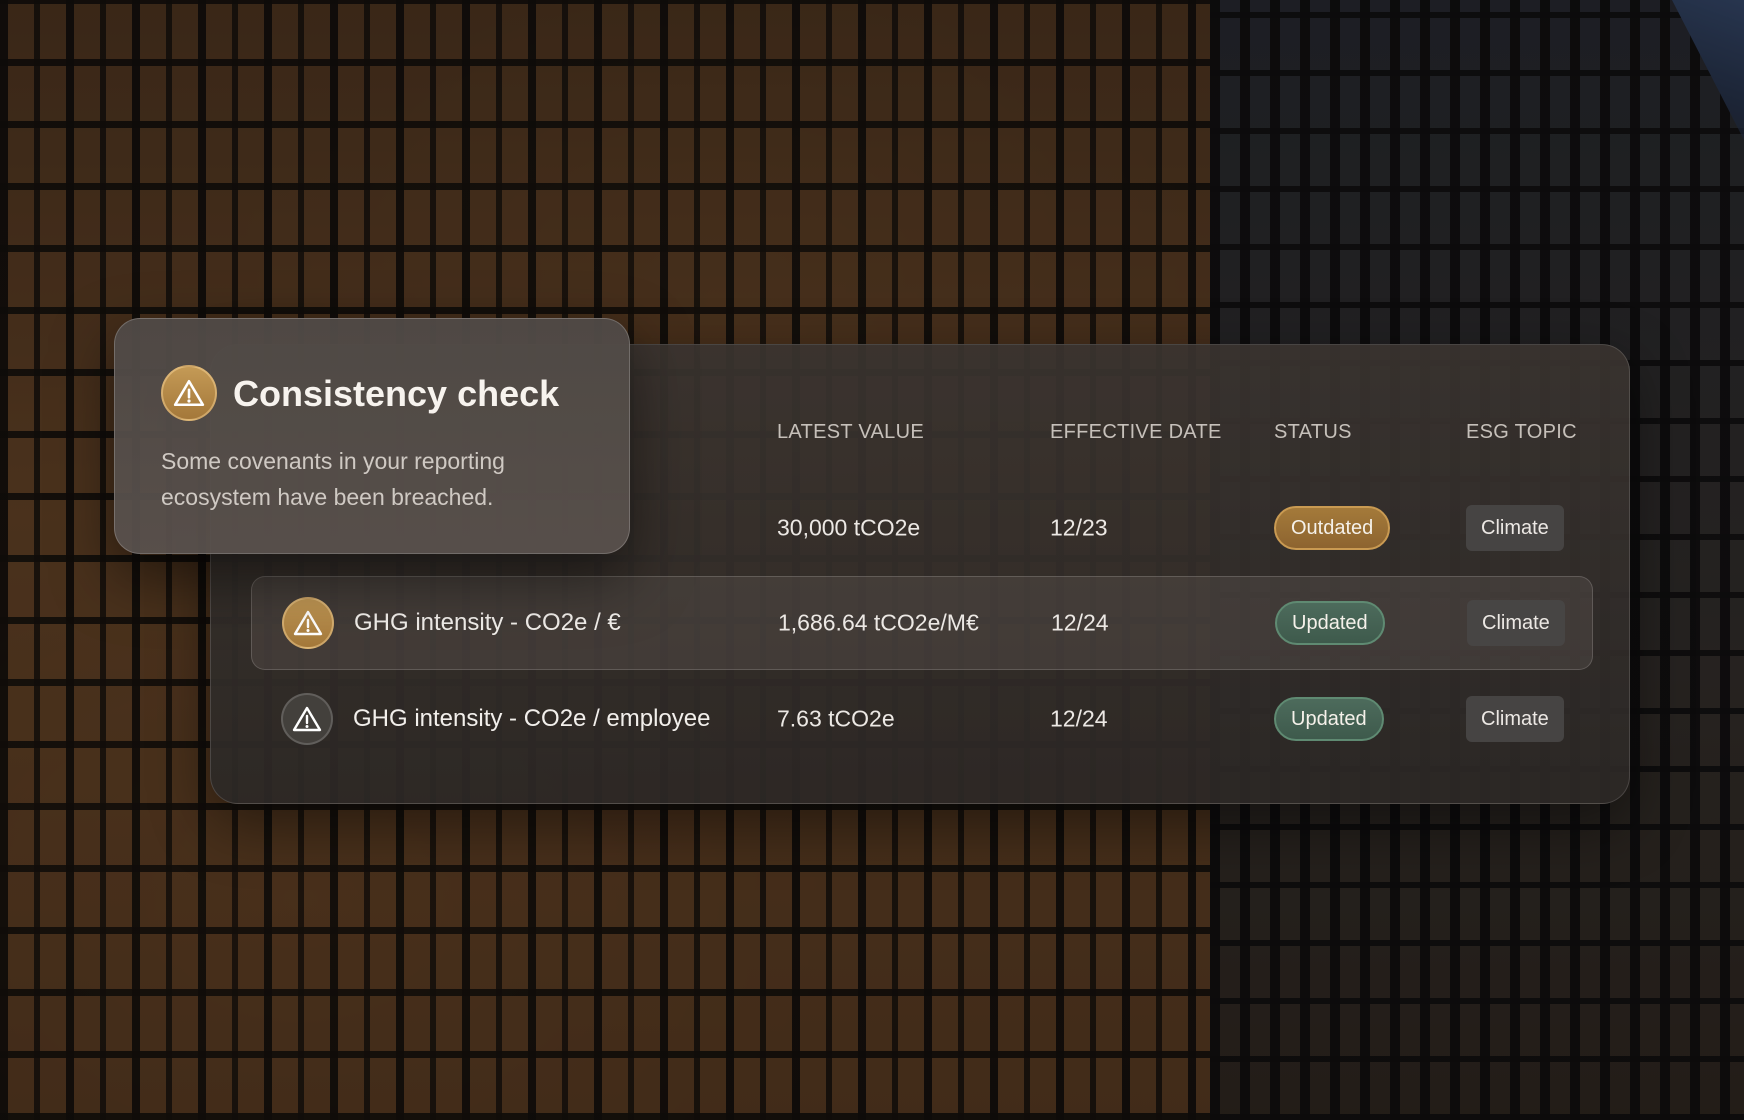 Image resolution: width=1744 pixels, height=1120 pixels. Describe the element at coordinates (1332, 528) in the screenshot. I see `status-badge-outdated: Outdated` at that location.